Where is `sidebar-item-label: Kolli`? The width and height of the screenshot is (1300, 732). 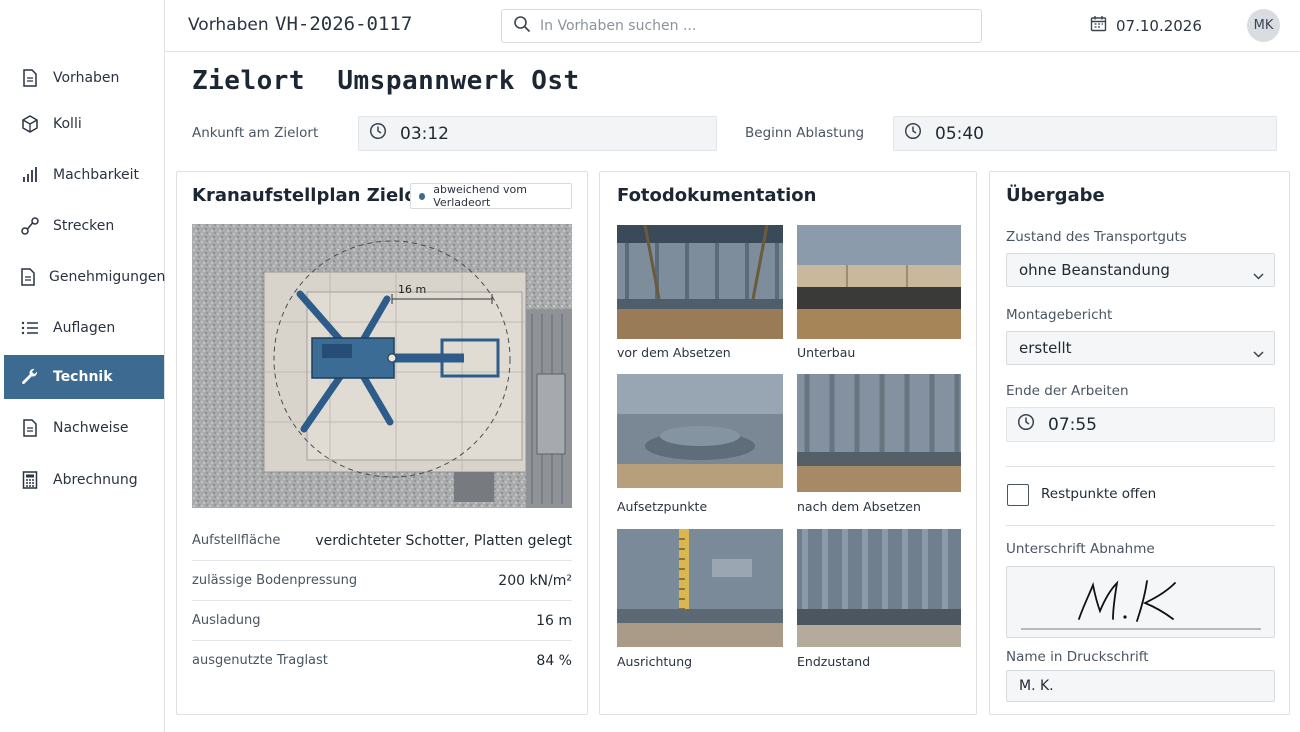 sidebar-item-label: Kolli is located at coordinates (67, 124).